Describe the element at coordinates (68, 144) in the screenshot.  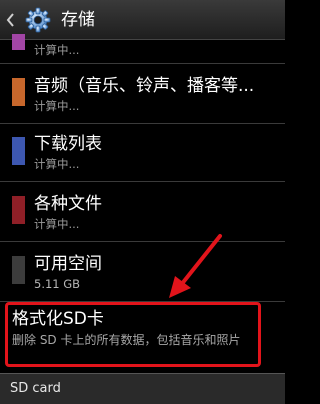
I see `storage-item-title: 下载列表` at that location.